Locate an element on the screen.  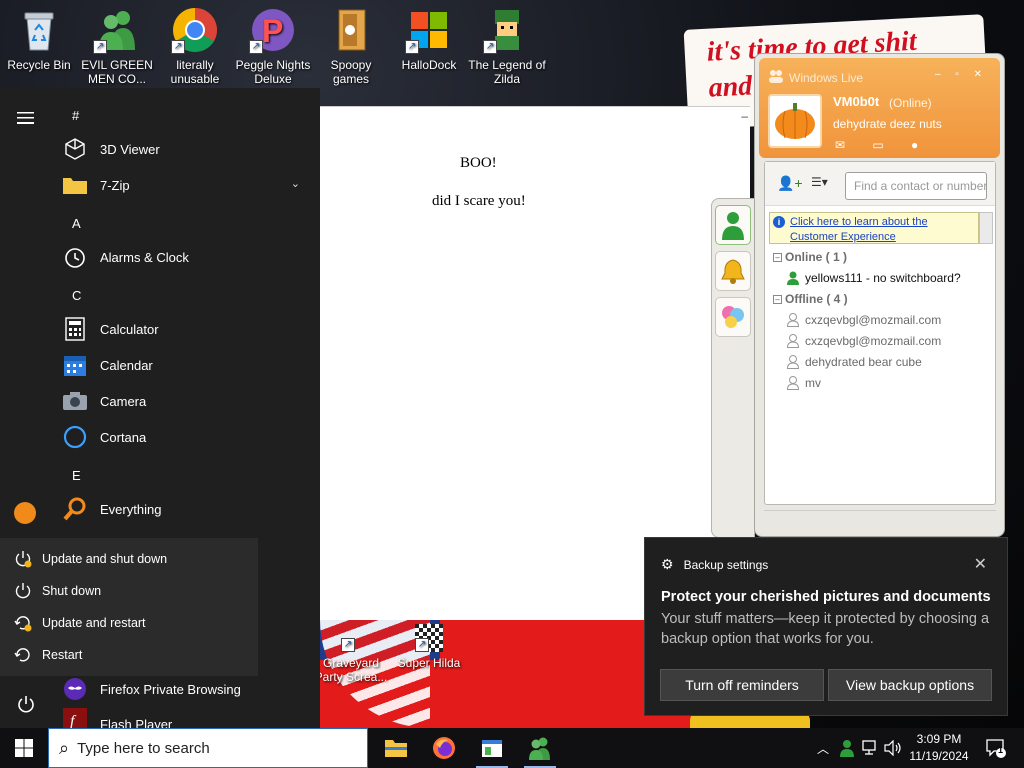
start-app-everything: Everything is located at coordinates (183, 509).